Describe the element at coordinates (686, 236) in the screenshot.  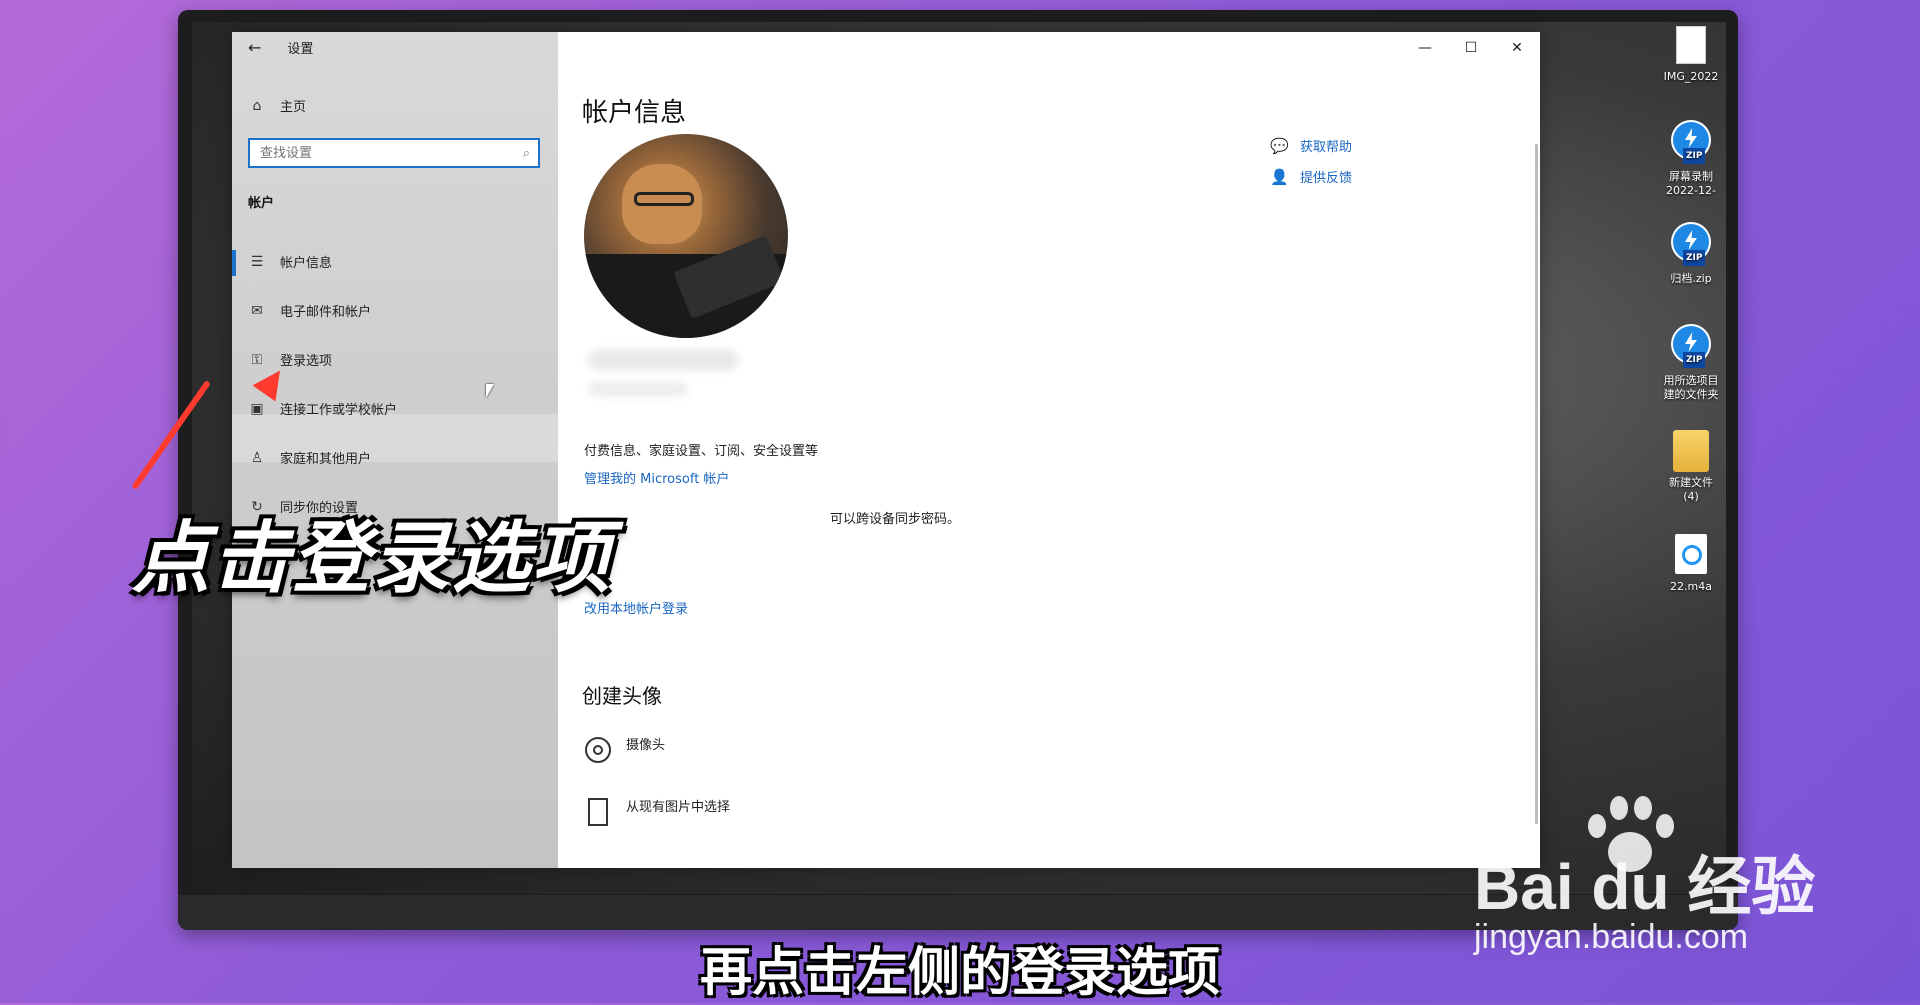
I see `user-avatar` at that location.